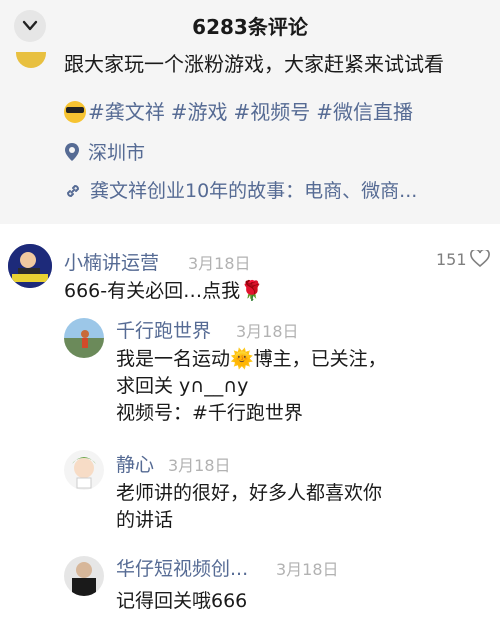 Image resolution: width=500 pixels, height=629 pixels. Describe the element at coordinates (126, 112) in the screenshot. I see `tag-link: #龚文祥` at that location.